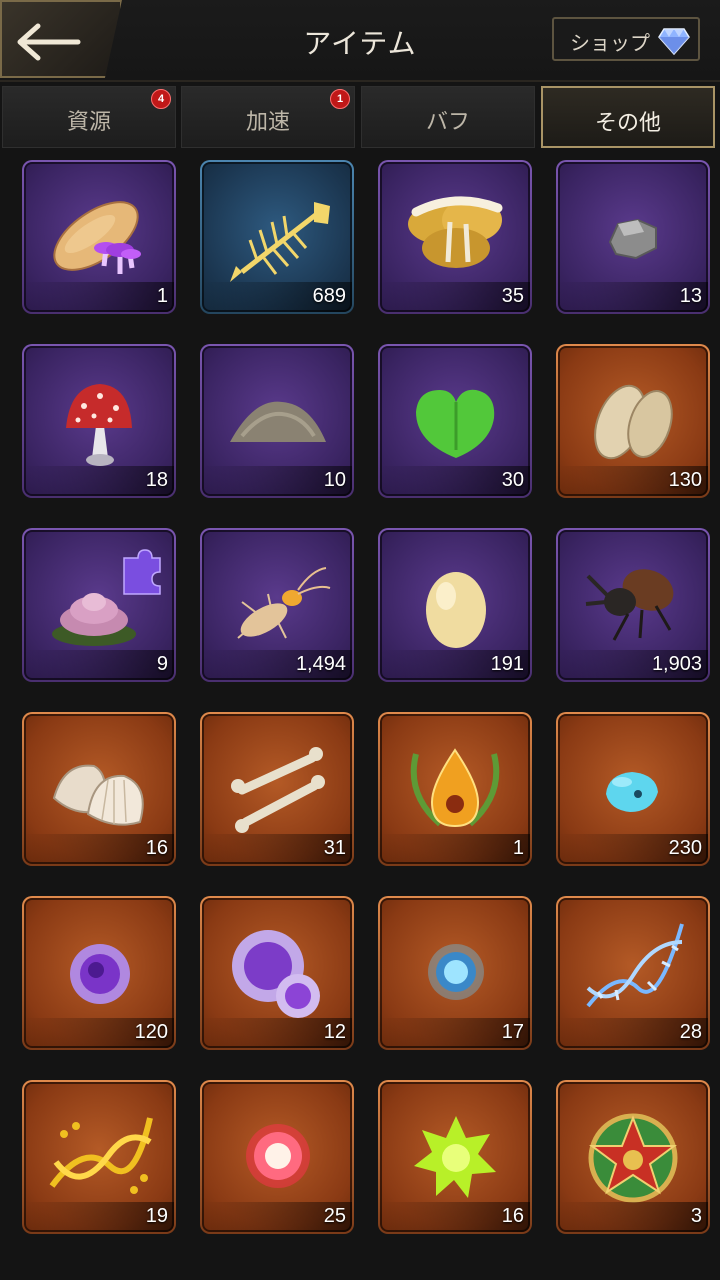 This screenshot has width=720, height=1280. What do you see at coordinates (277, 237) in the screenshot?
I see `item-slot: 689` at bounding box center [277, 237].